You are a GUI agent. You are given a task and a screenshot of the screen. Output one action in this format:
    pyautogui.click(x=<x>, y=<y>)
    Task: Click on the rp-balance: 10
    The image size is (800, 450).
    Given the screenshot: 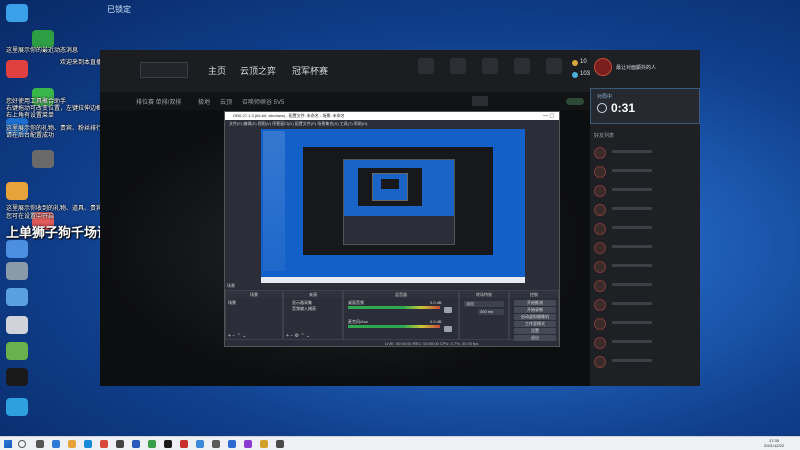 What is the action you would take?
    pyautogui.click(x=583, y=62)
    